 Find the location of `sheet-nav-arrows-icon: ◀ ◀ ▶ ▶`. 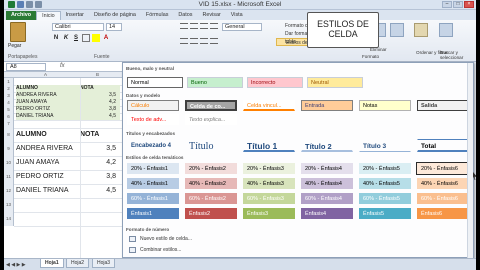

sheet-nav-arrows-icon: ◀ ◀ ▶ ▶ is located at coordinates (16, 265).